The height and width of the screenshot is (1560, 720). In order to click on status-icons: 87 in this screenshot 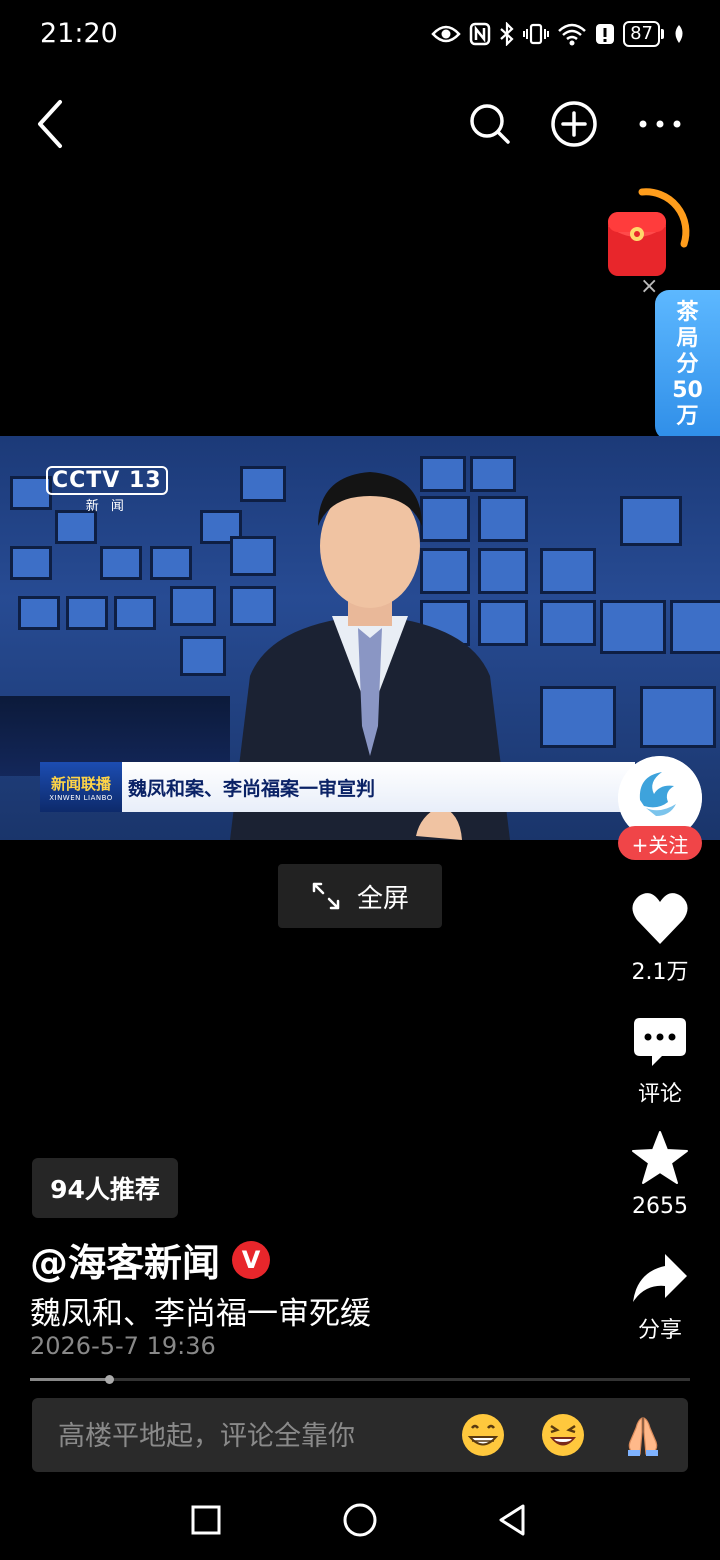, I will do `click(558, 34)`.